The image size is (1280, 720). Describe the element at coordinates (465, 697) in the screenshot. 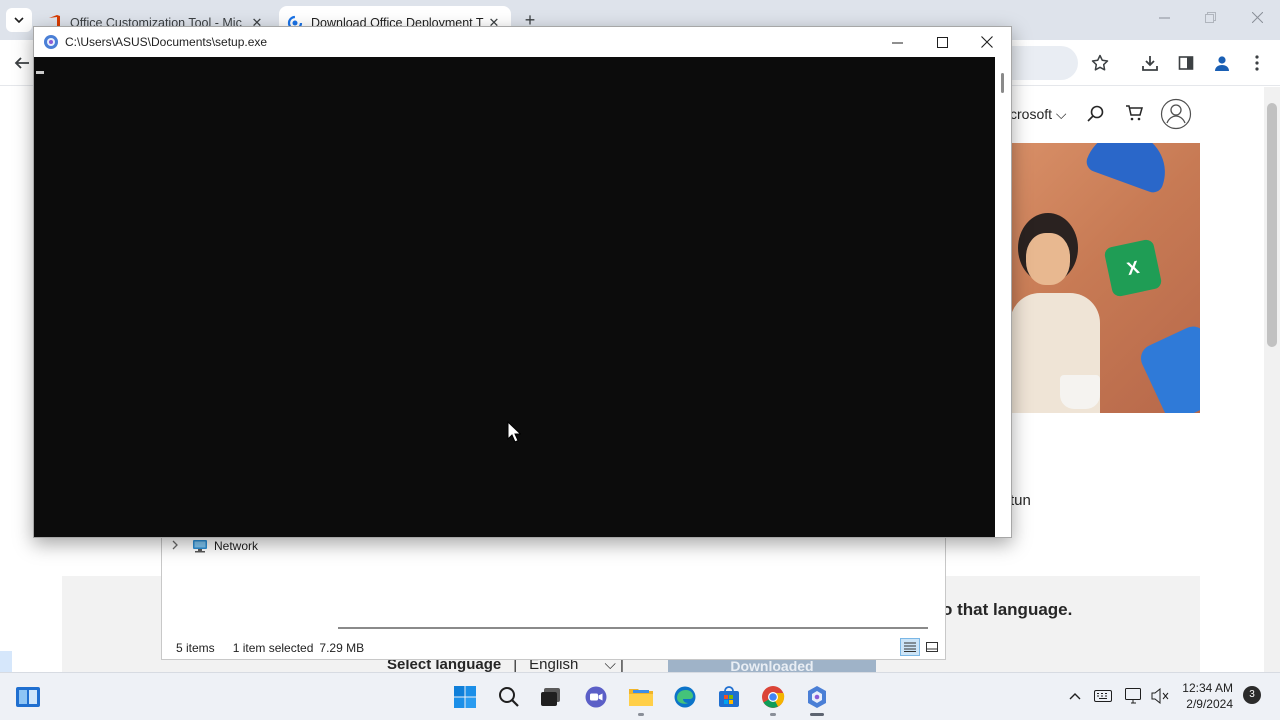

I see `start-button-icon` at that location.